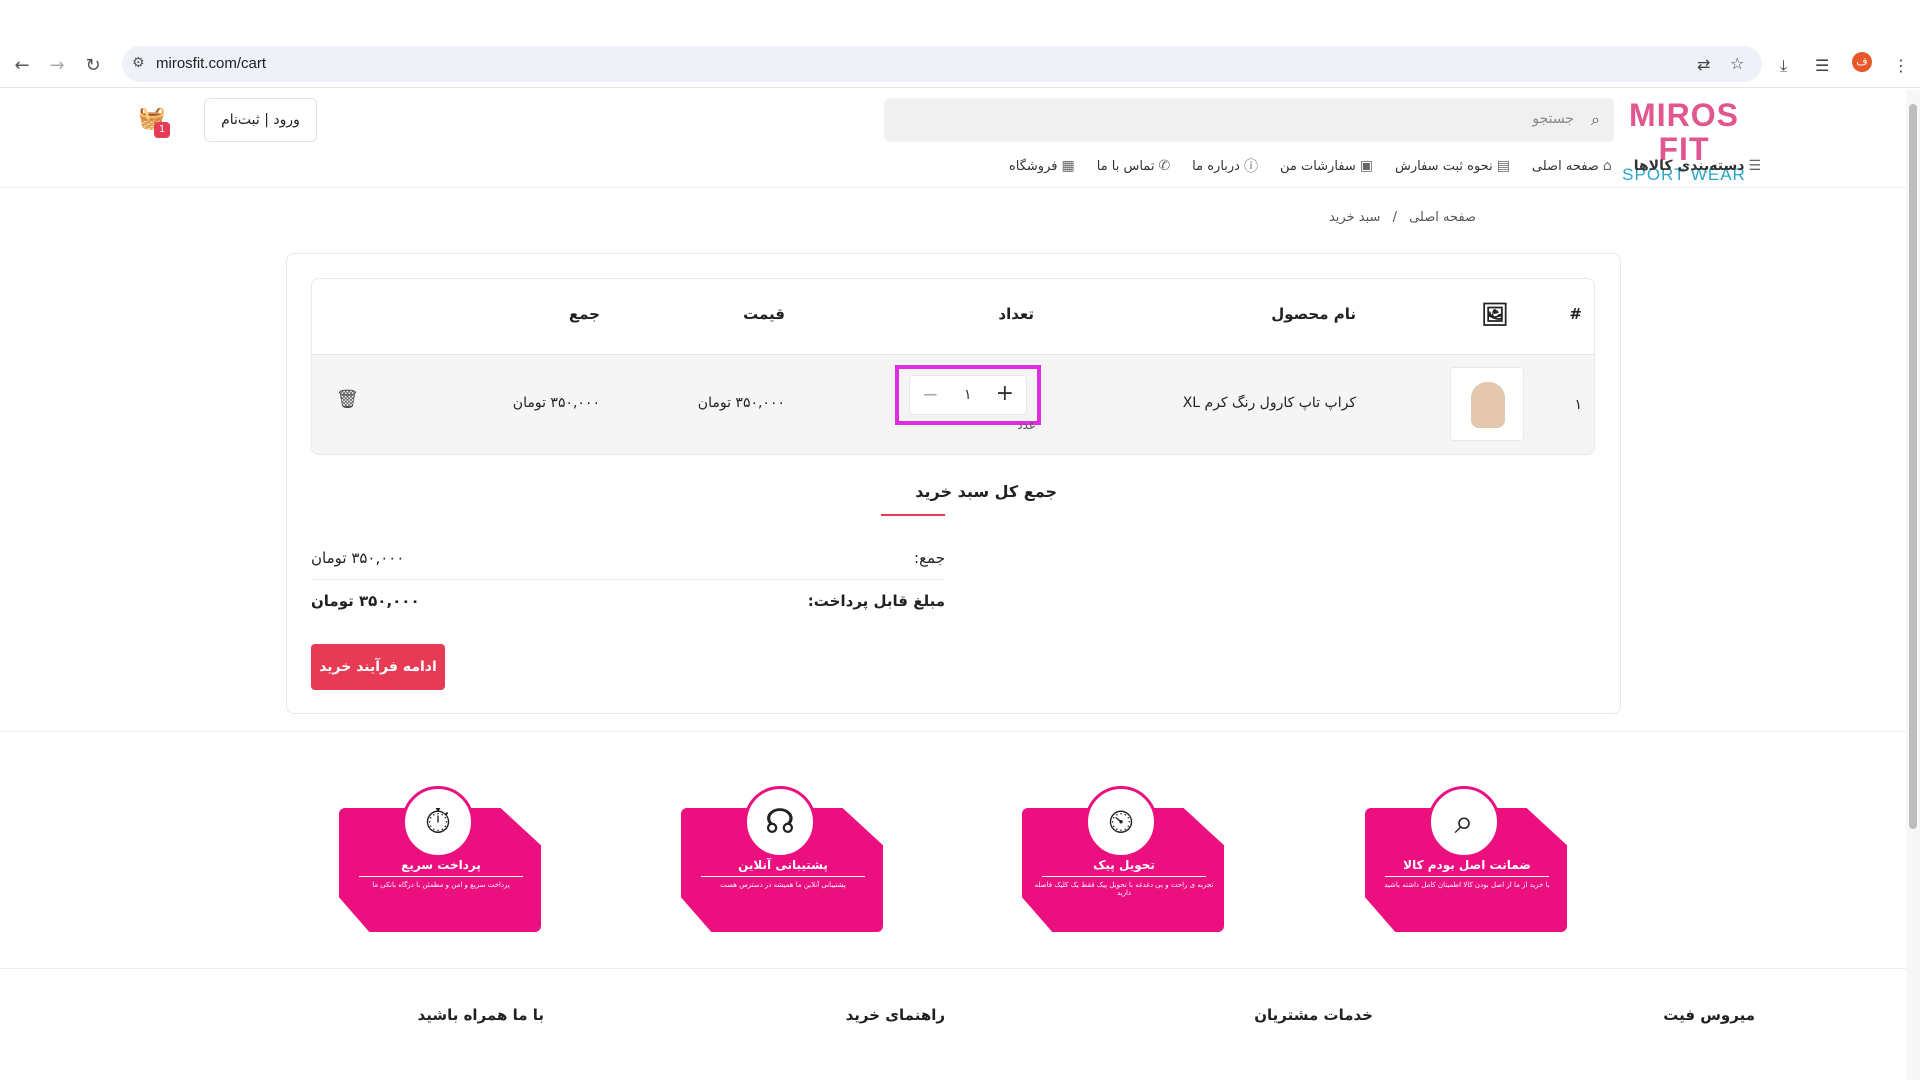  What do you see at coordinates (1709, 1015) in the screenshot?
I see `footer-heading-miros: میروس فیت` at bounding box center [1709, 1015].